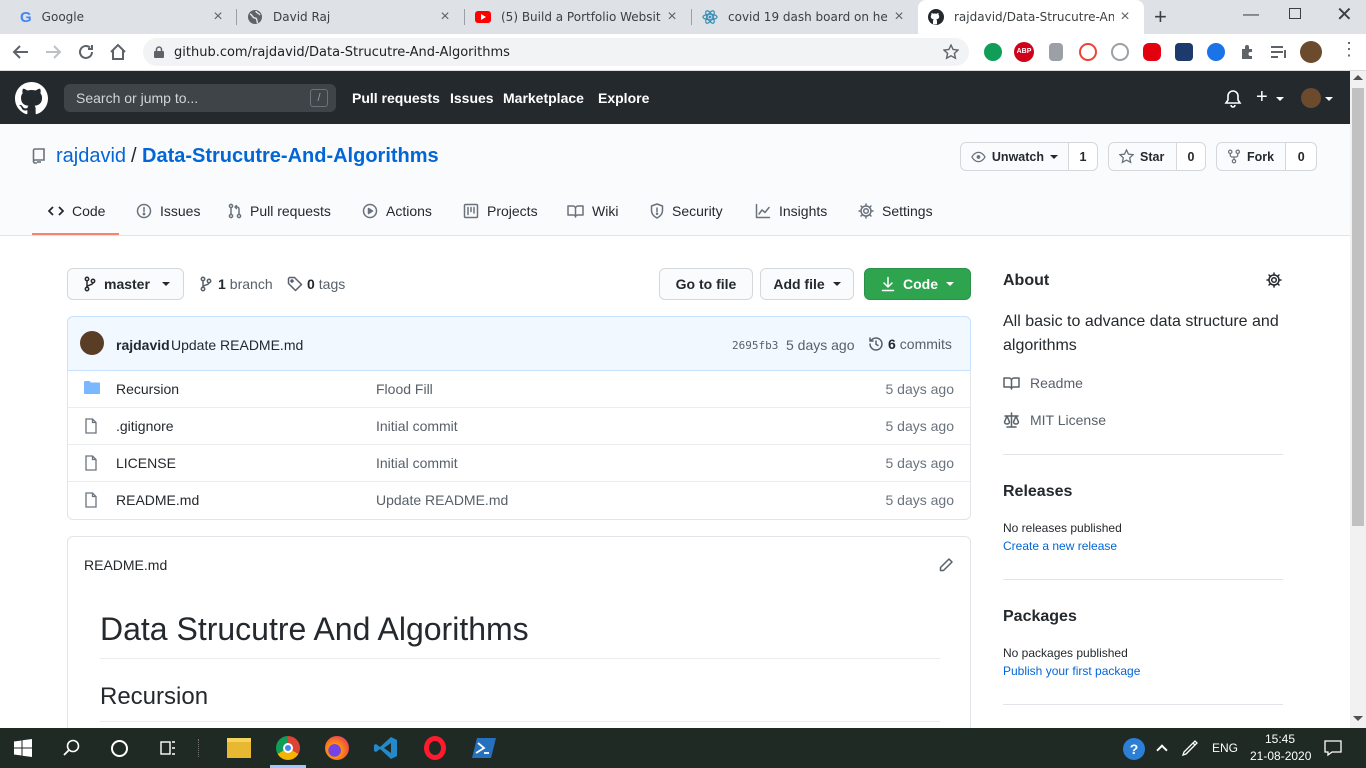  Describe the element at coordinates (472, 98) in the screenshot. I see `nav-issues: Issues` at that location.